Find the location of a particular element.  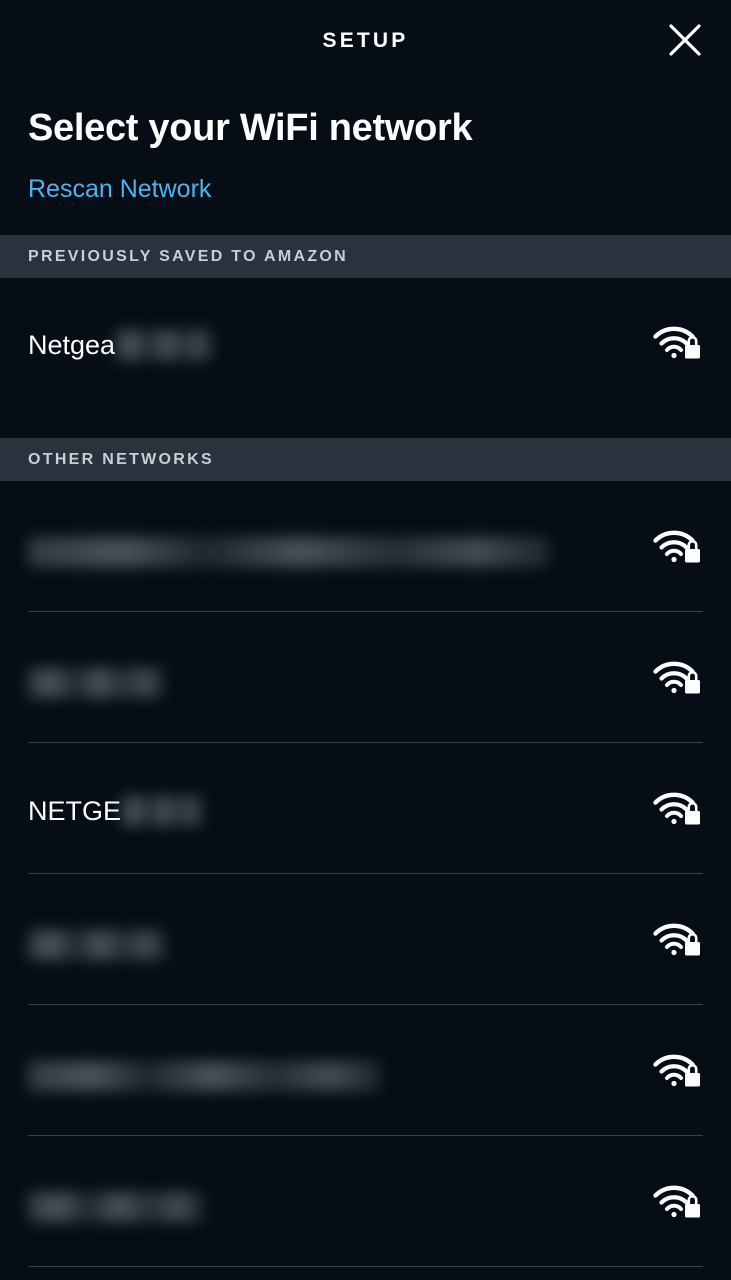

top-bar: SETUP is located at coordinates (365, 40).